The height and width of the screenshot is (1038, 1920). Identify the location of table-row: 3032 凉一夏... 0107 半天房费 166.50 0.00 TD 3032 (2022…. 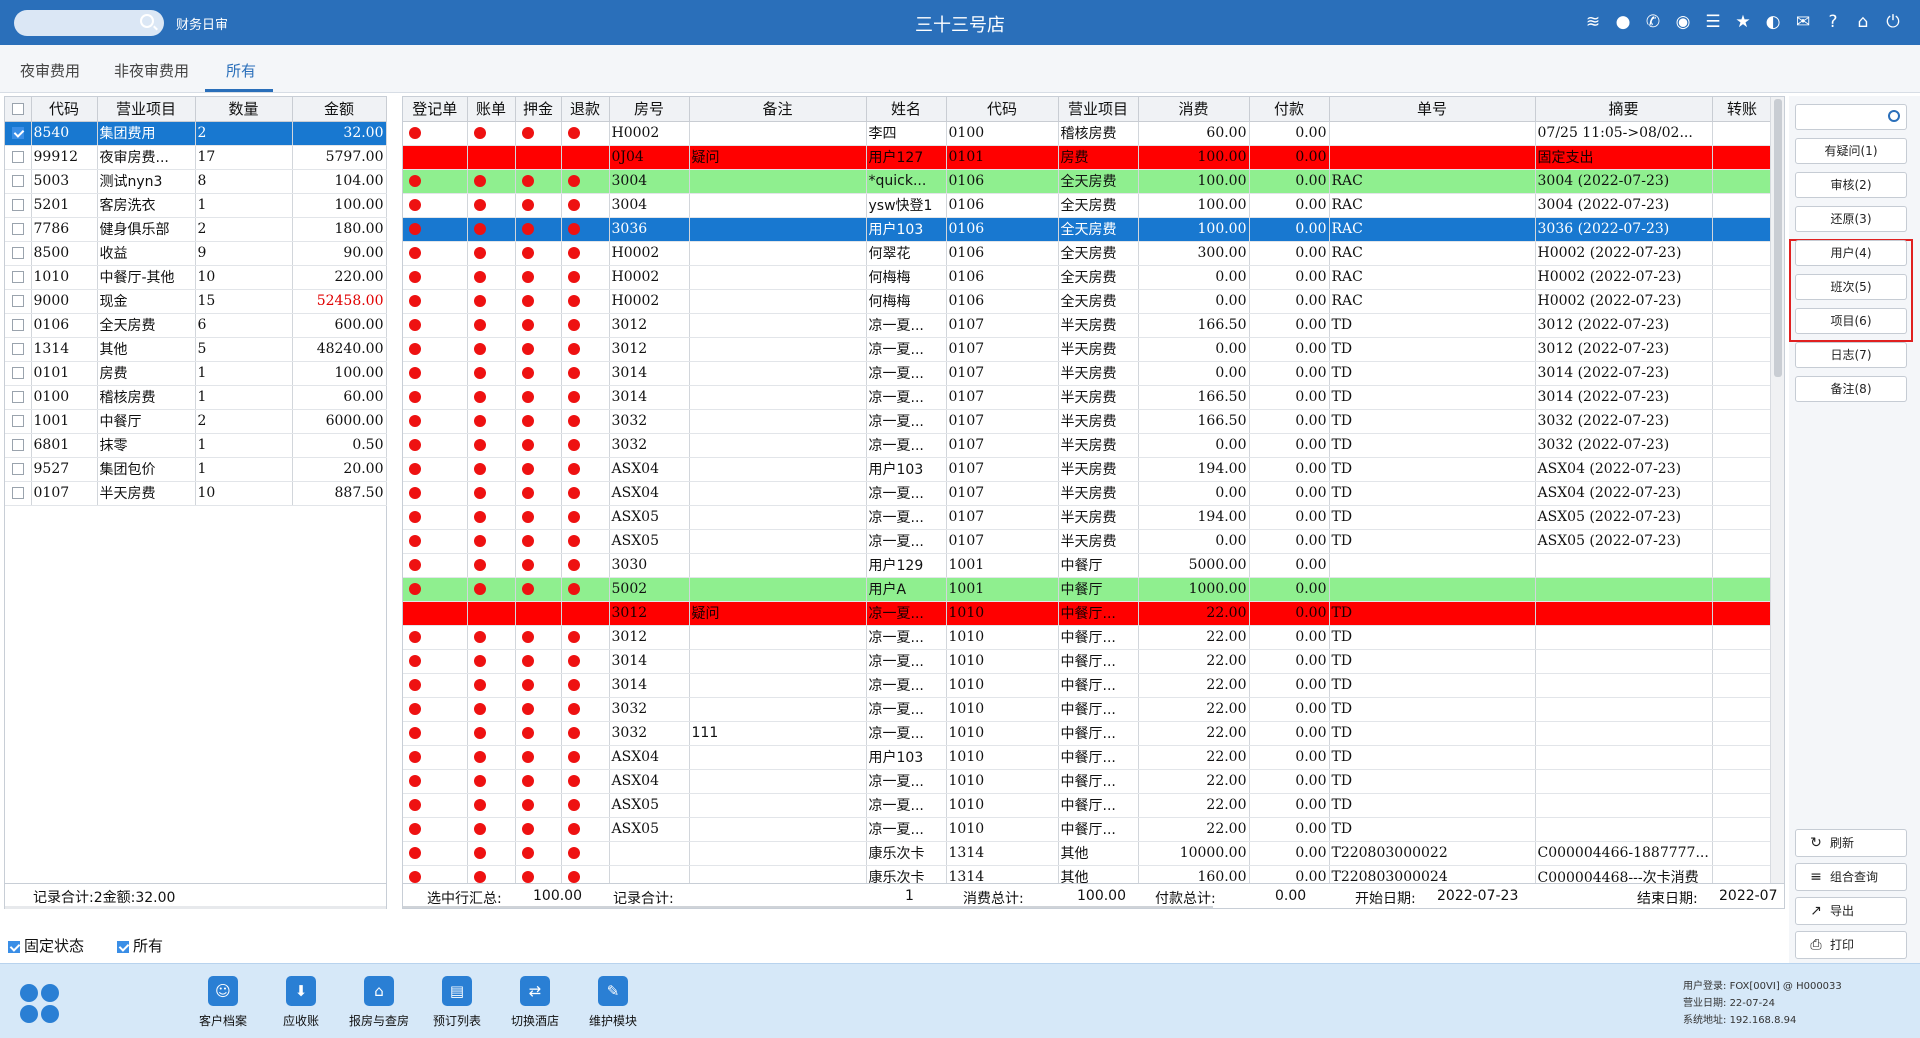
(1088, 421).